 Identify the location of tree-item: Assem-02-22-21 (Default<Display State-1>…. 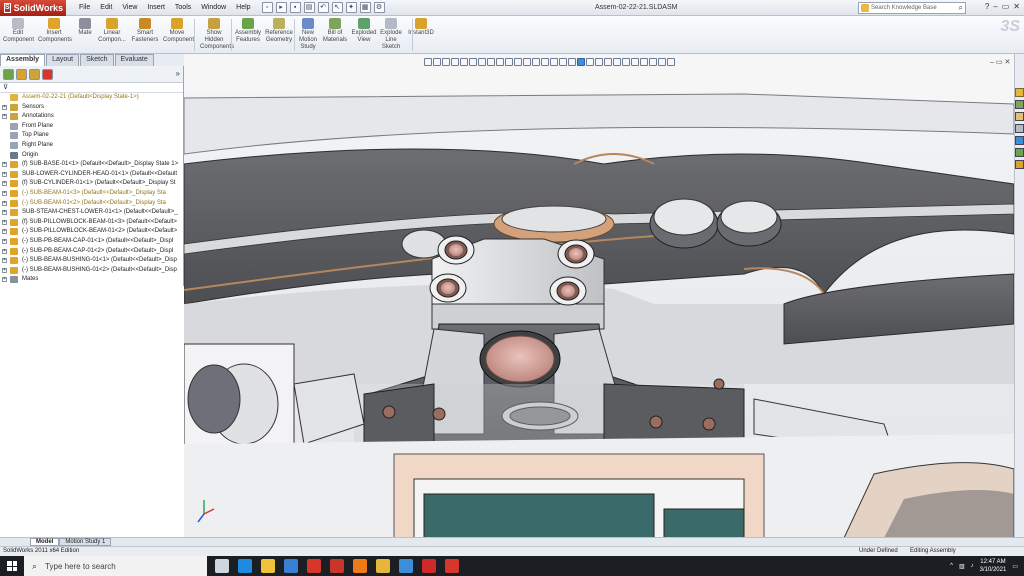
(91, 98).